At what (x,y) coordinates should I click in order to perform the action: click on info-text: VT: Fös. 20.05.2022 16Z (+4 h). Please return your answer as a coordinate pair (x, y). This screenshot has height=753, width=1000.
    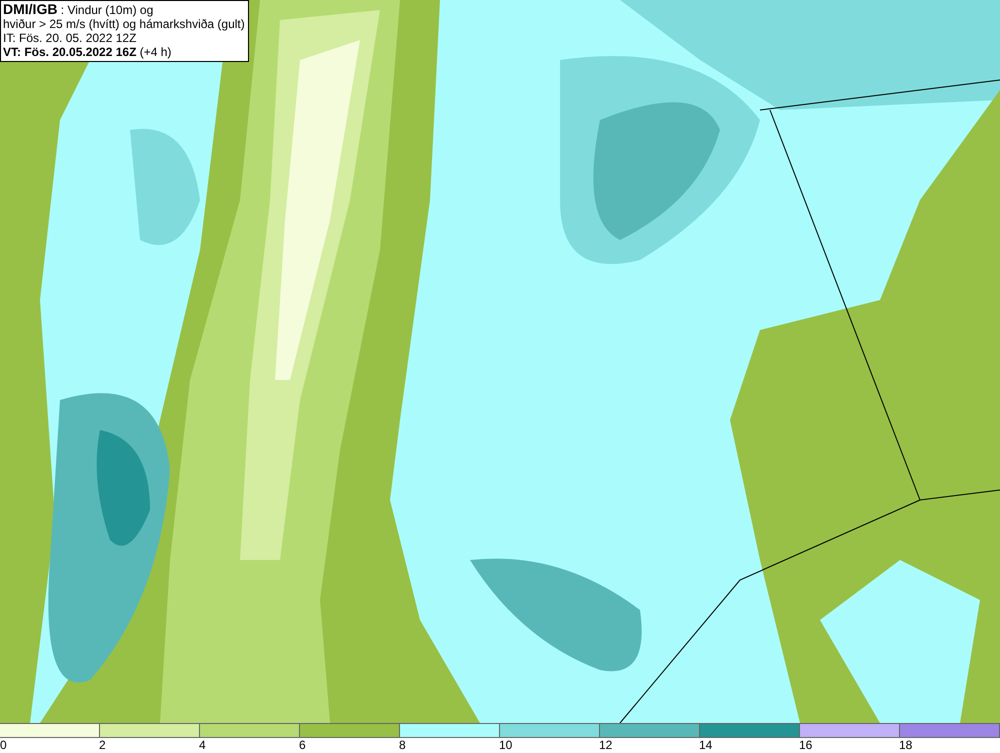
    Looking at the image, I should click on (87, 52).